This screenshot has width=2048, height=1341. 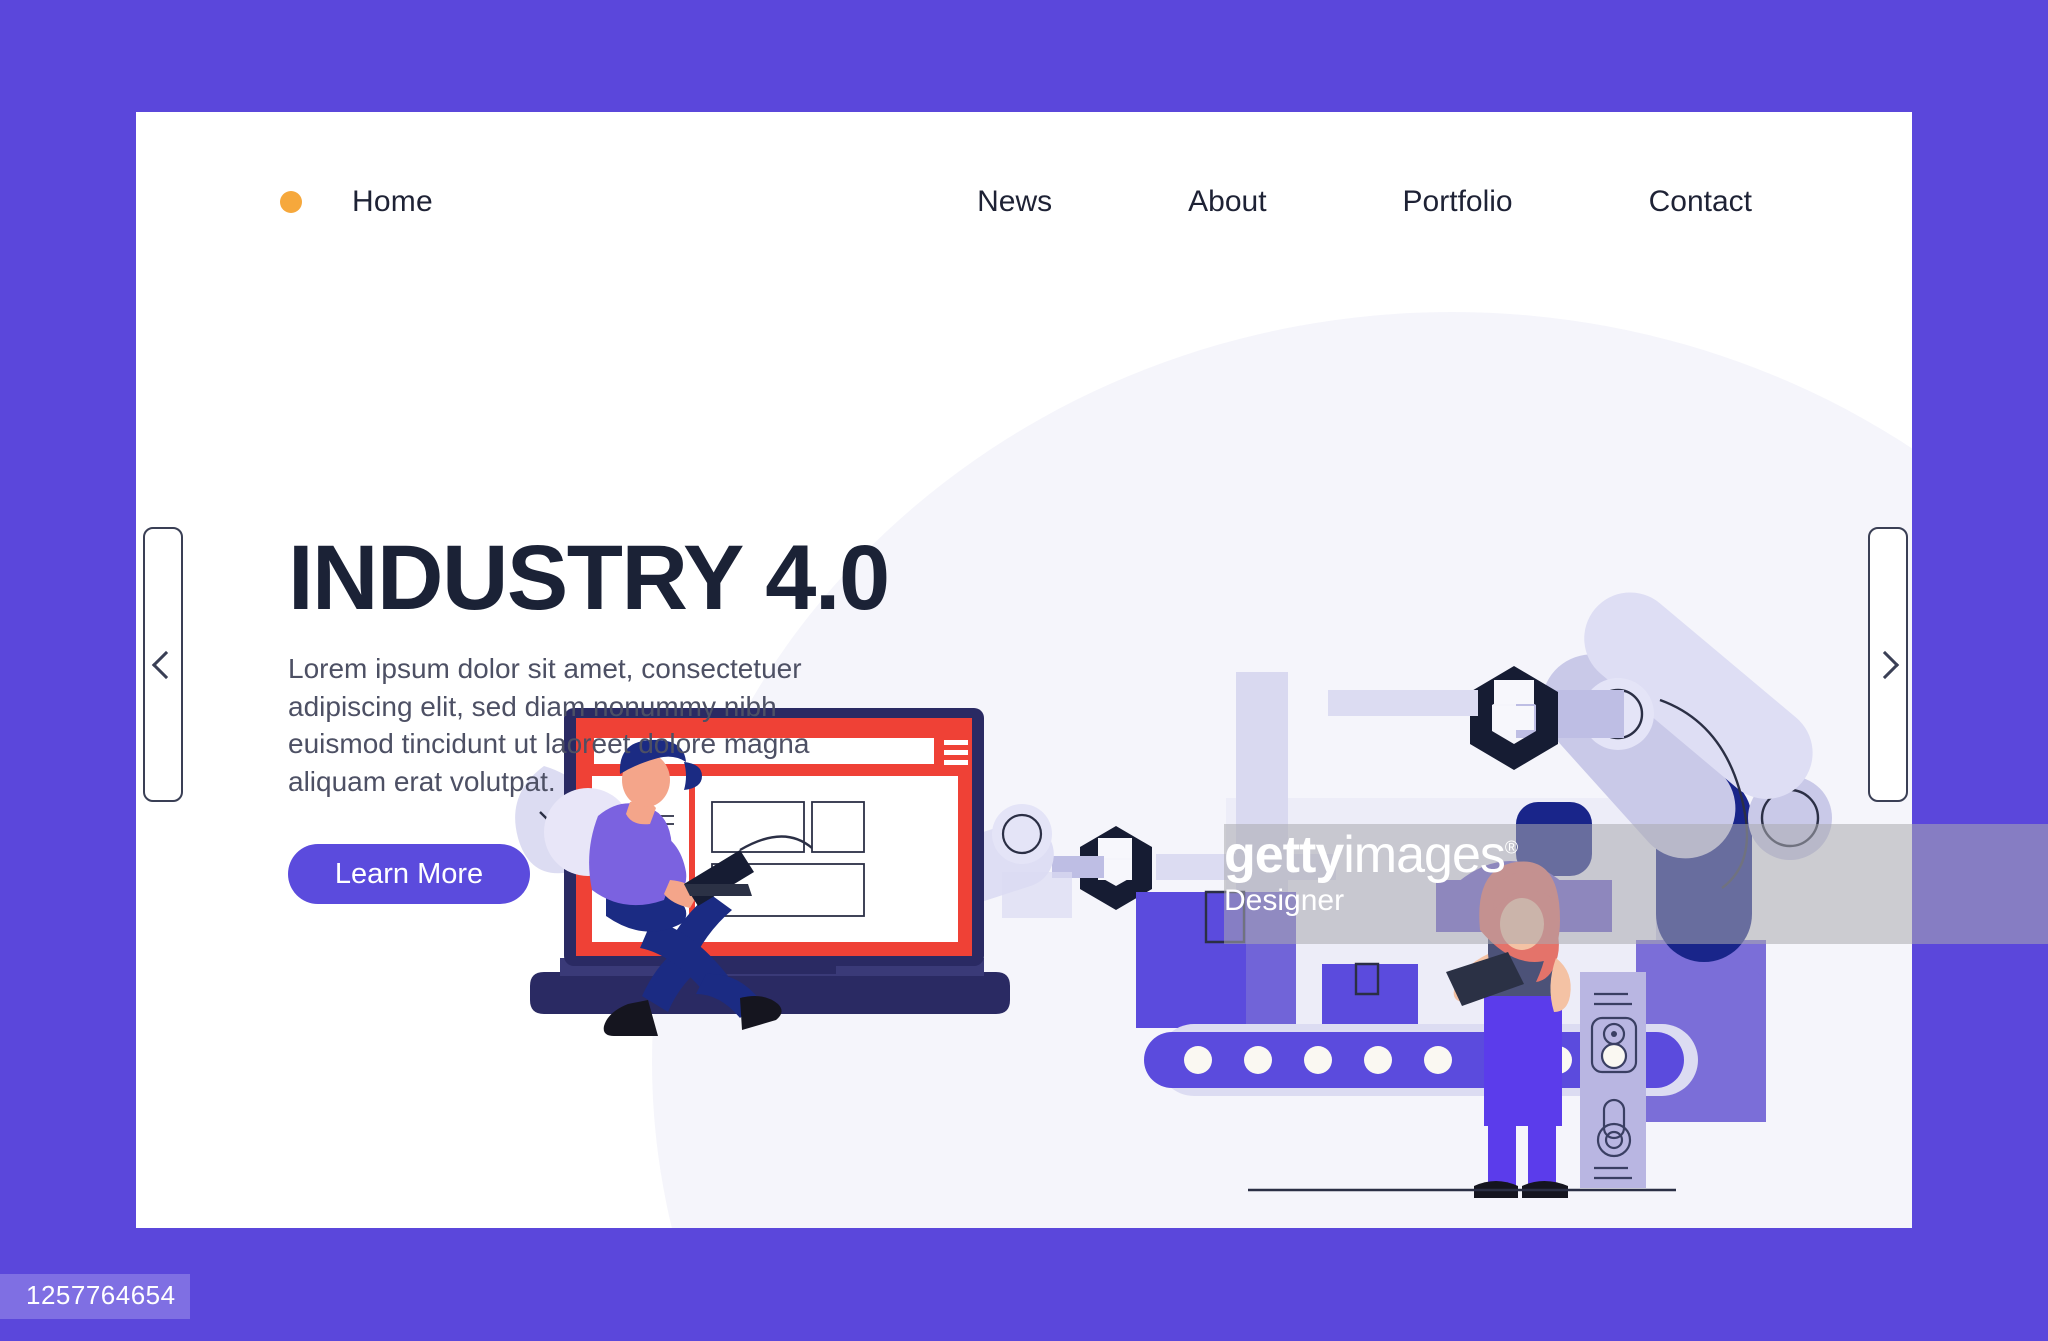 I want to click on page-title: INDUSTRY 4.0, so click(x=589, y=578).